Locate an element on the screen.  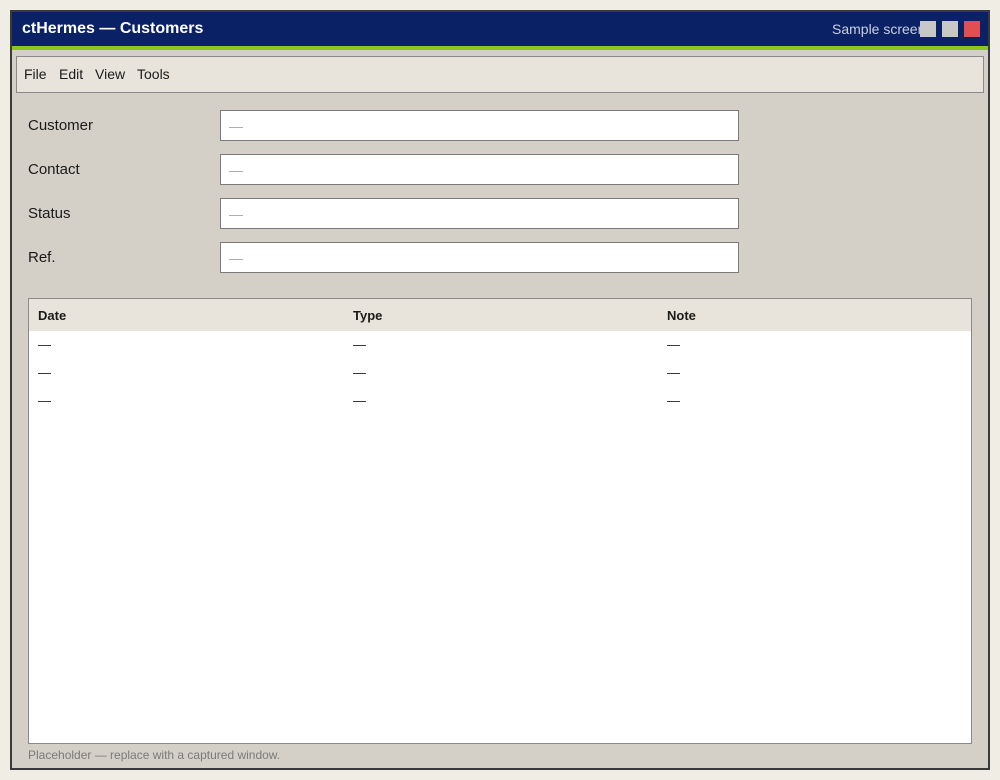
menu-bar: File Edit View Tools is located at coordinates (500, 74).